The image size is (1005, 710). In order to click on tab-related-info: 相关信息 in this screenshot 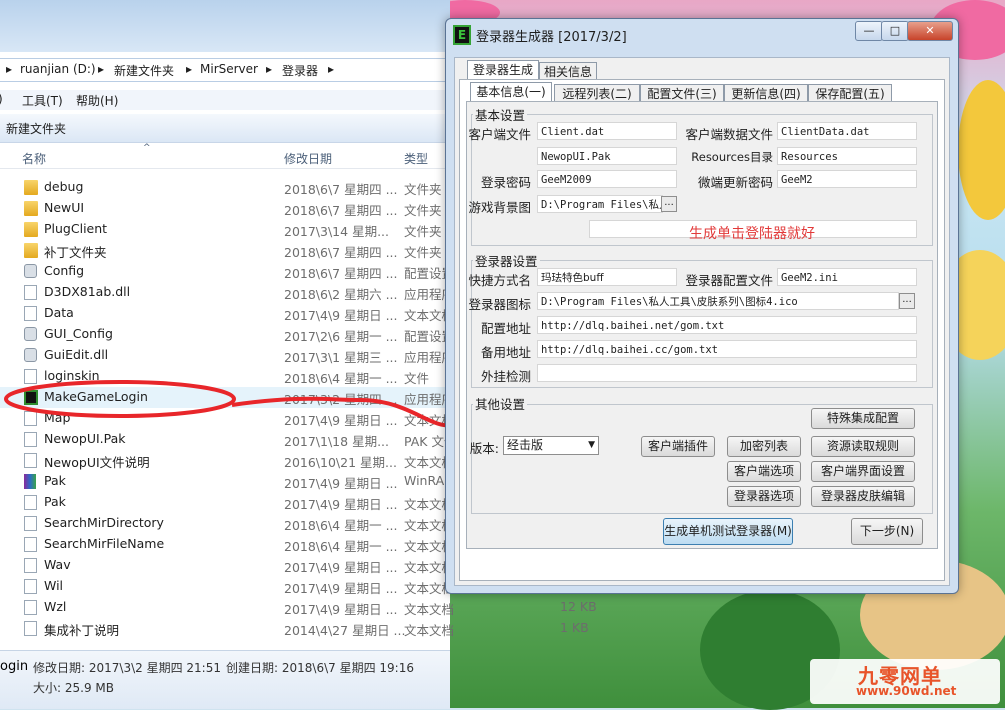, I will do `click(568, 70)`.